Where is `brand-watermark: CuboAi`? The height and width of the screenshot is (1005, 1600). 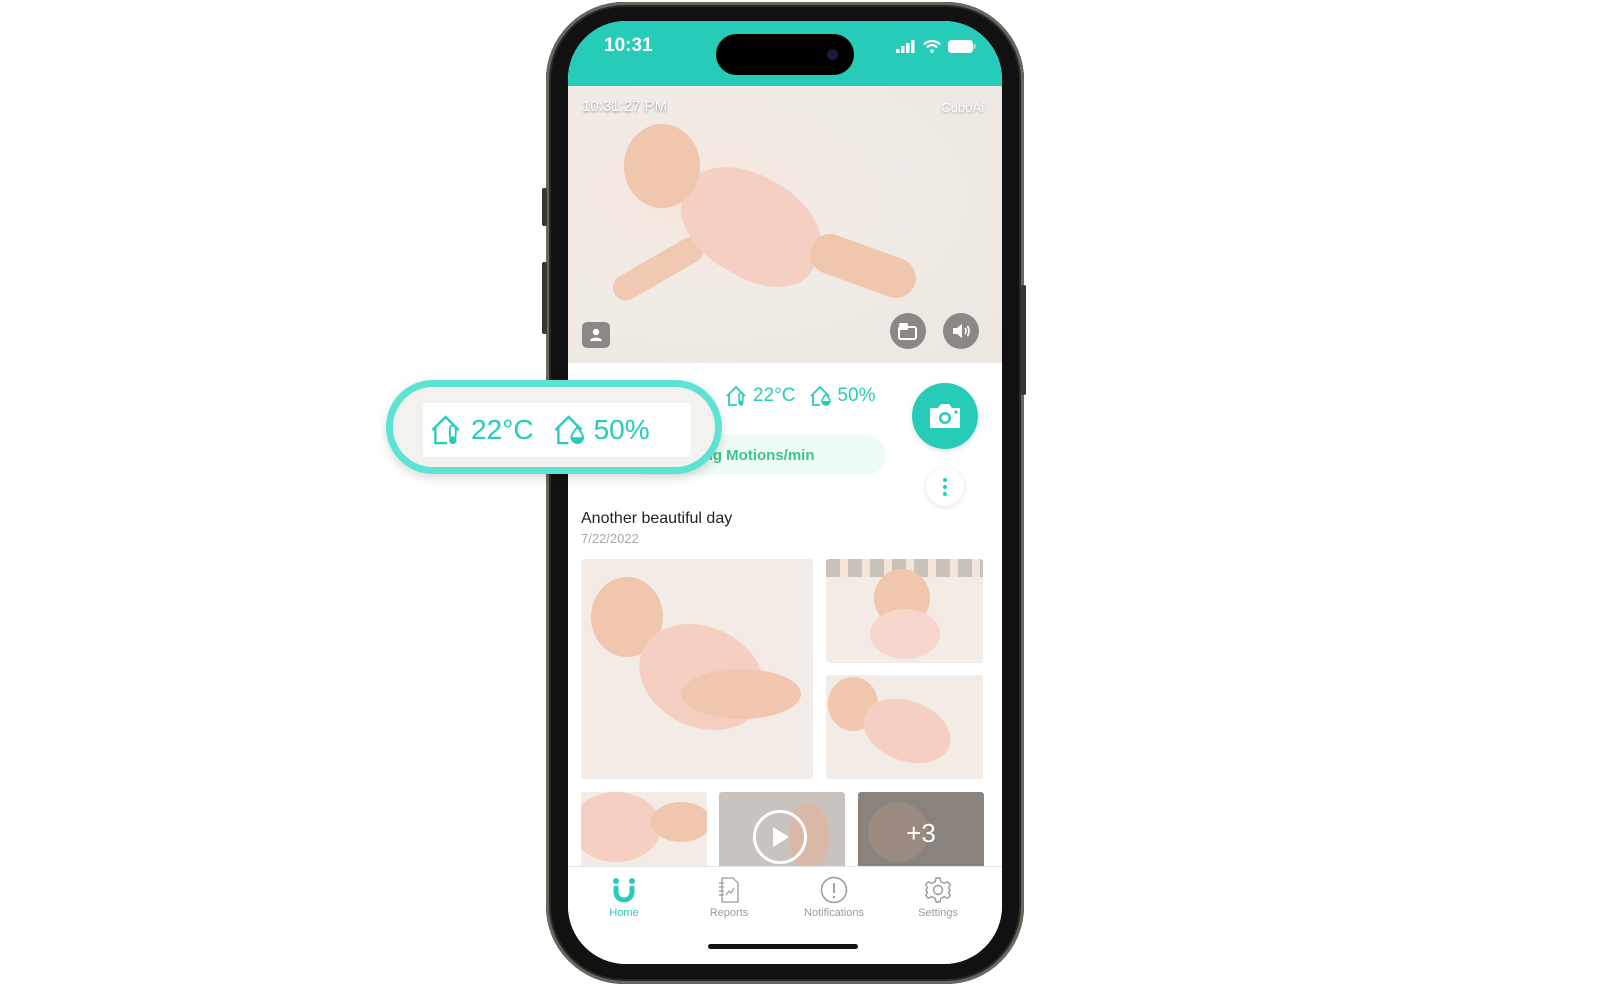 brand-watermark: CuboAi is located at coordinates (962, 107).